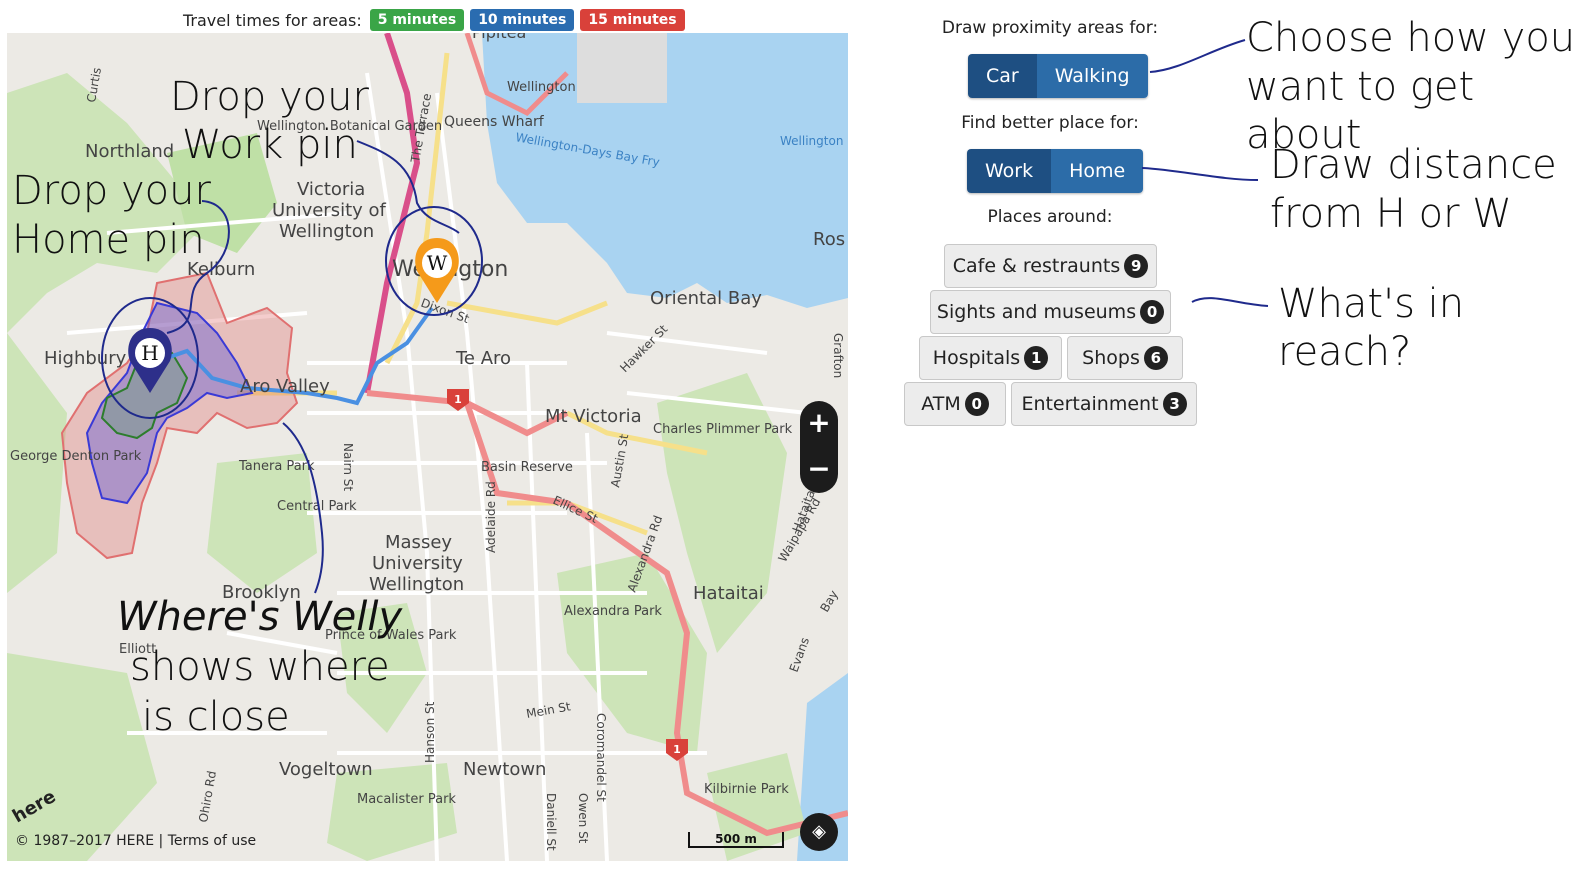 The height and width of the screenshot is (887, 1596). Describe the element at coordinates (1050, 28) in the screenshot. I see `proximity-title: Draw proximity areas for:` at that location.